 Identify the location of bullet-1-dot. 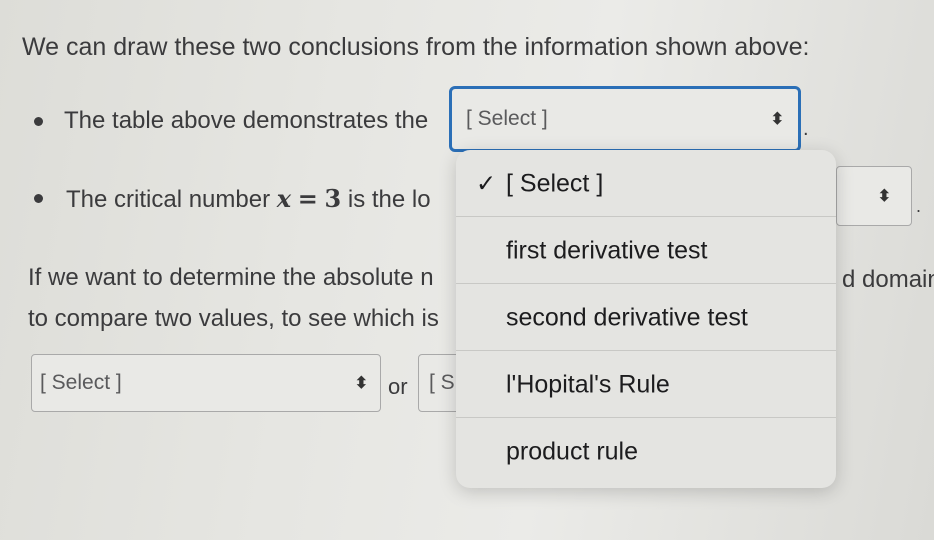
(38, 121).